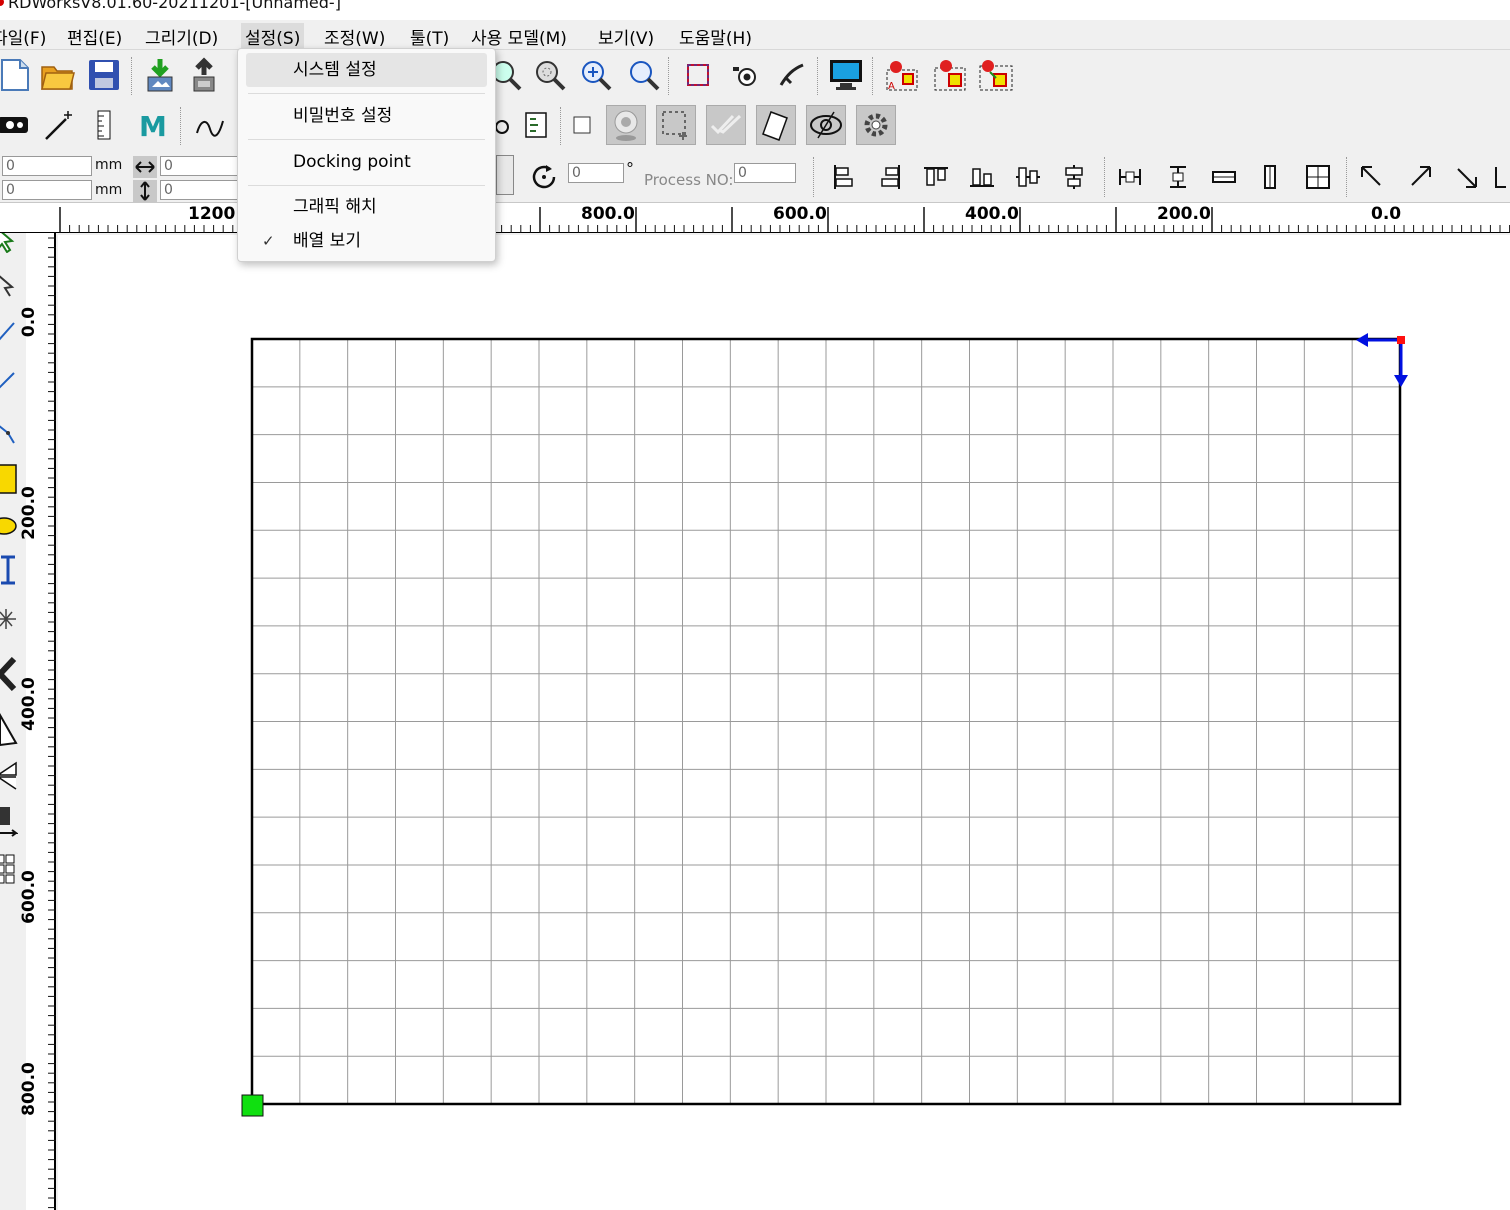 This screenshot has width=1510, height=1210. I want to click on menu-edit: 편집(E), so click(94, 36).